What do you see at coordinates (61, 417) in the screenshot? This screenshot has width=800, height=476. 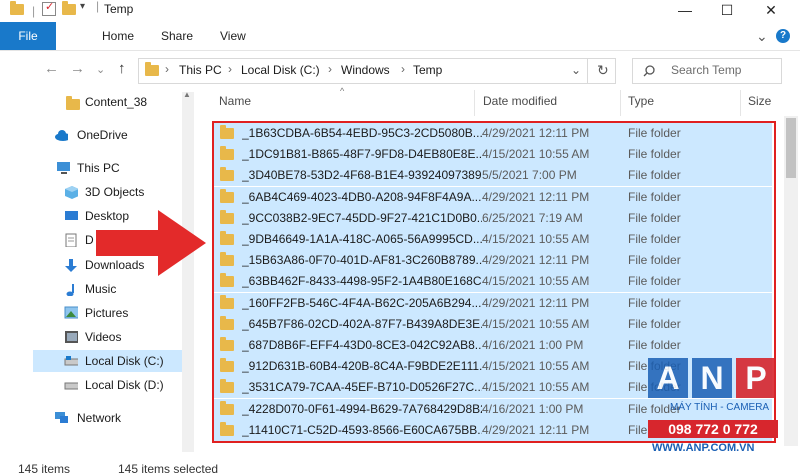 I see `network-icon` at bounding box center [61, 417].